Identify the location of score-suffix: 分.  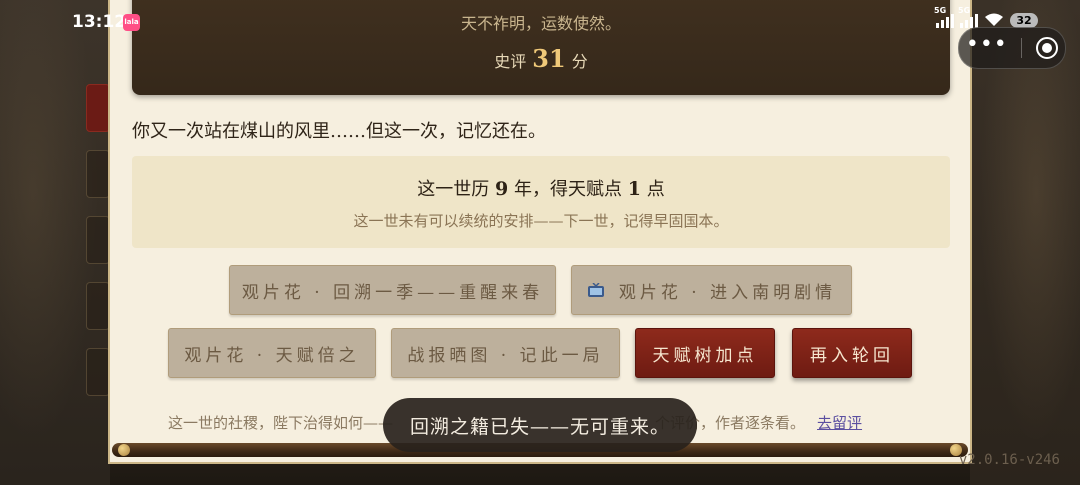
(579, 61).